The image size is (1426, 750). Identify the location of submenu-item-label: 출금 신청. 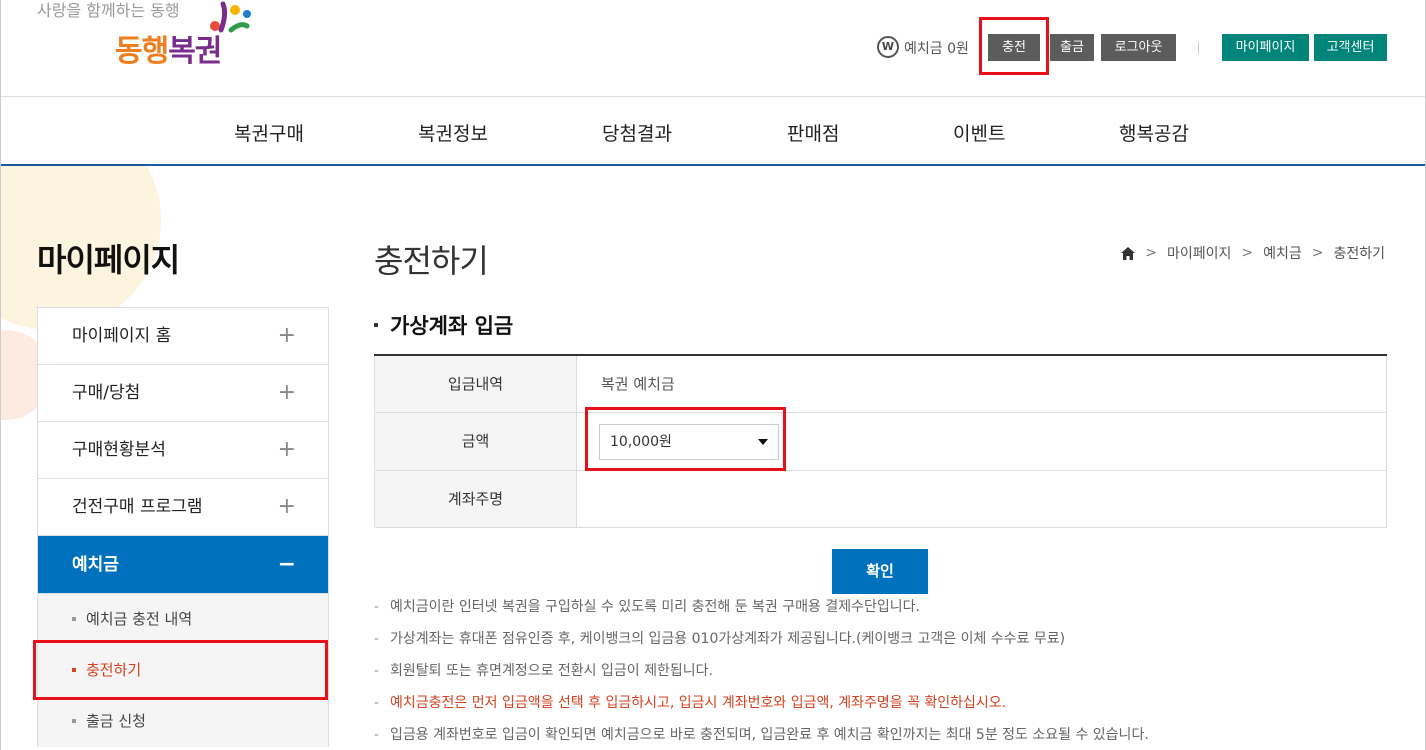
(116, 721).